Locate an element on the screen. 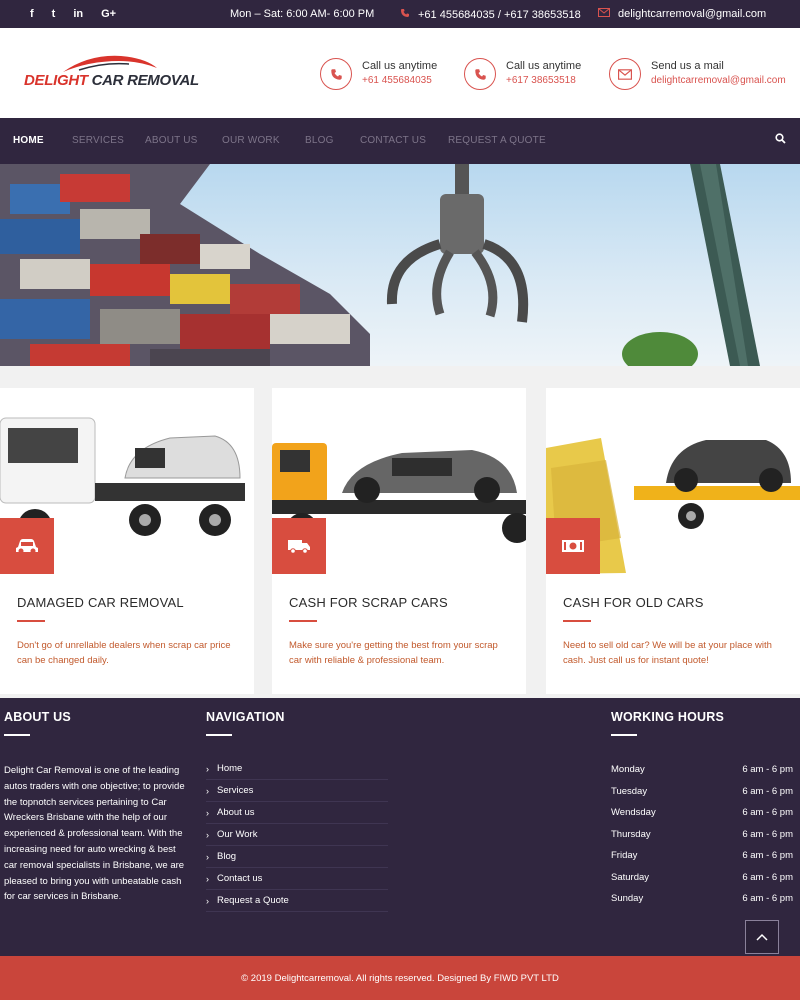 The image size is (800, 1000). hours-row: Monday 6 am - 6 pm is located at coordinates (702, 770).